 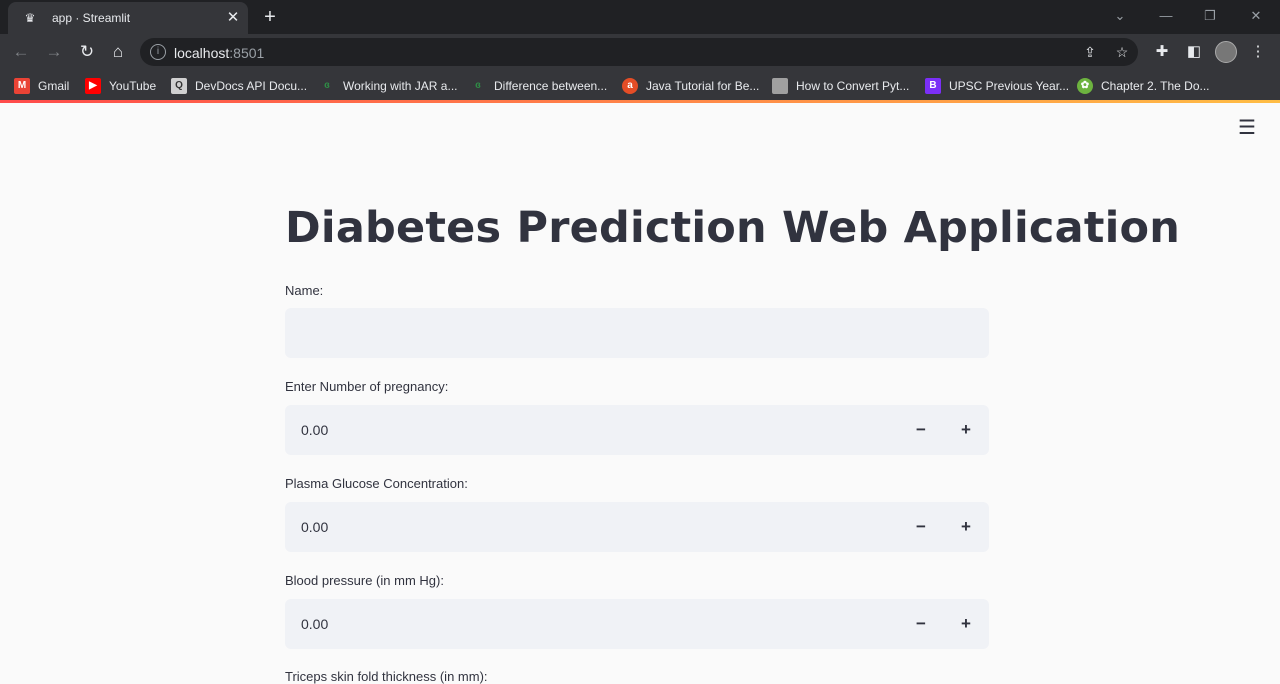 What do you see at coordinates (1258, 52) in the screenshot?
I see `browser-menu-icon: ⋮` at bounding box center [1258, 52].